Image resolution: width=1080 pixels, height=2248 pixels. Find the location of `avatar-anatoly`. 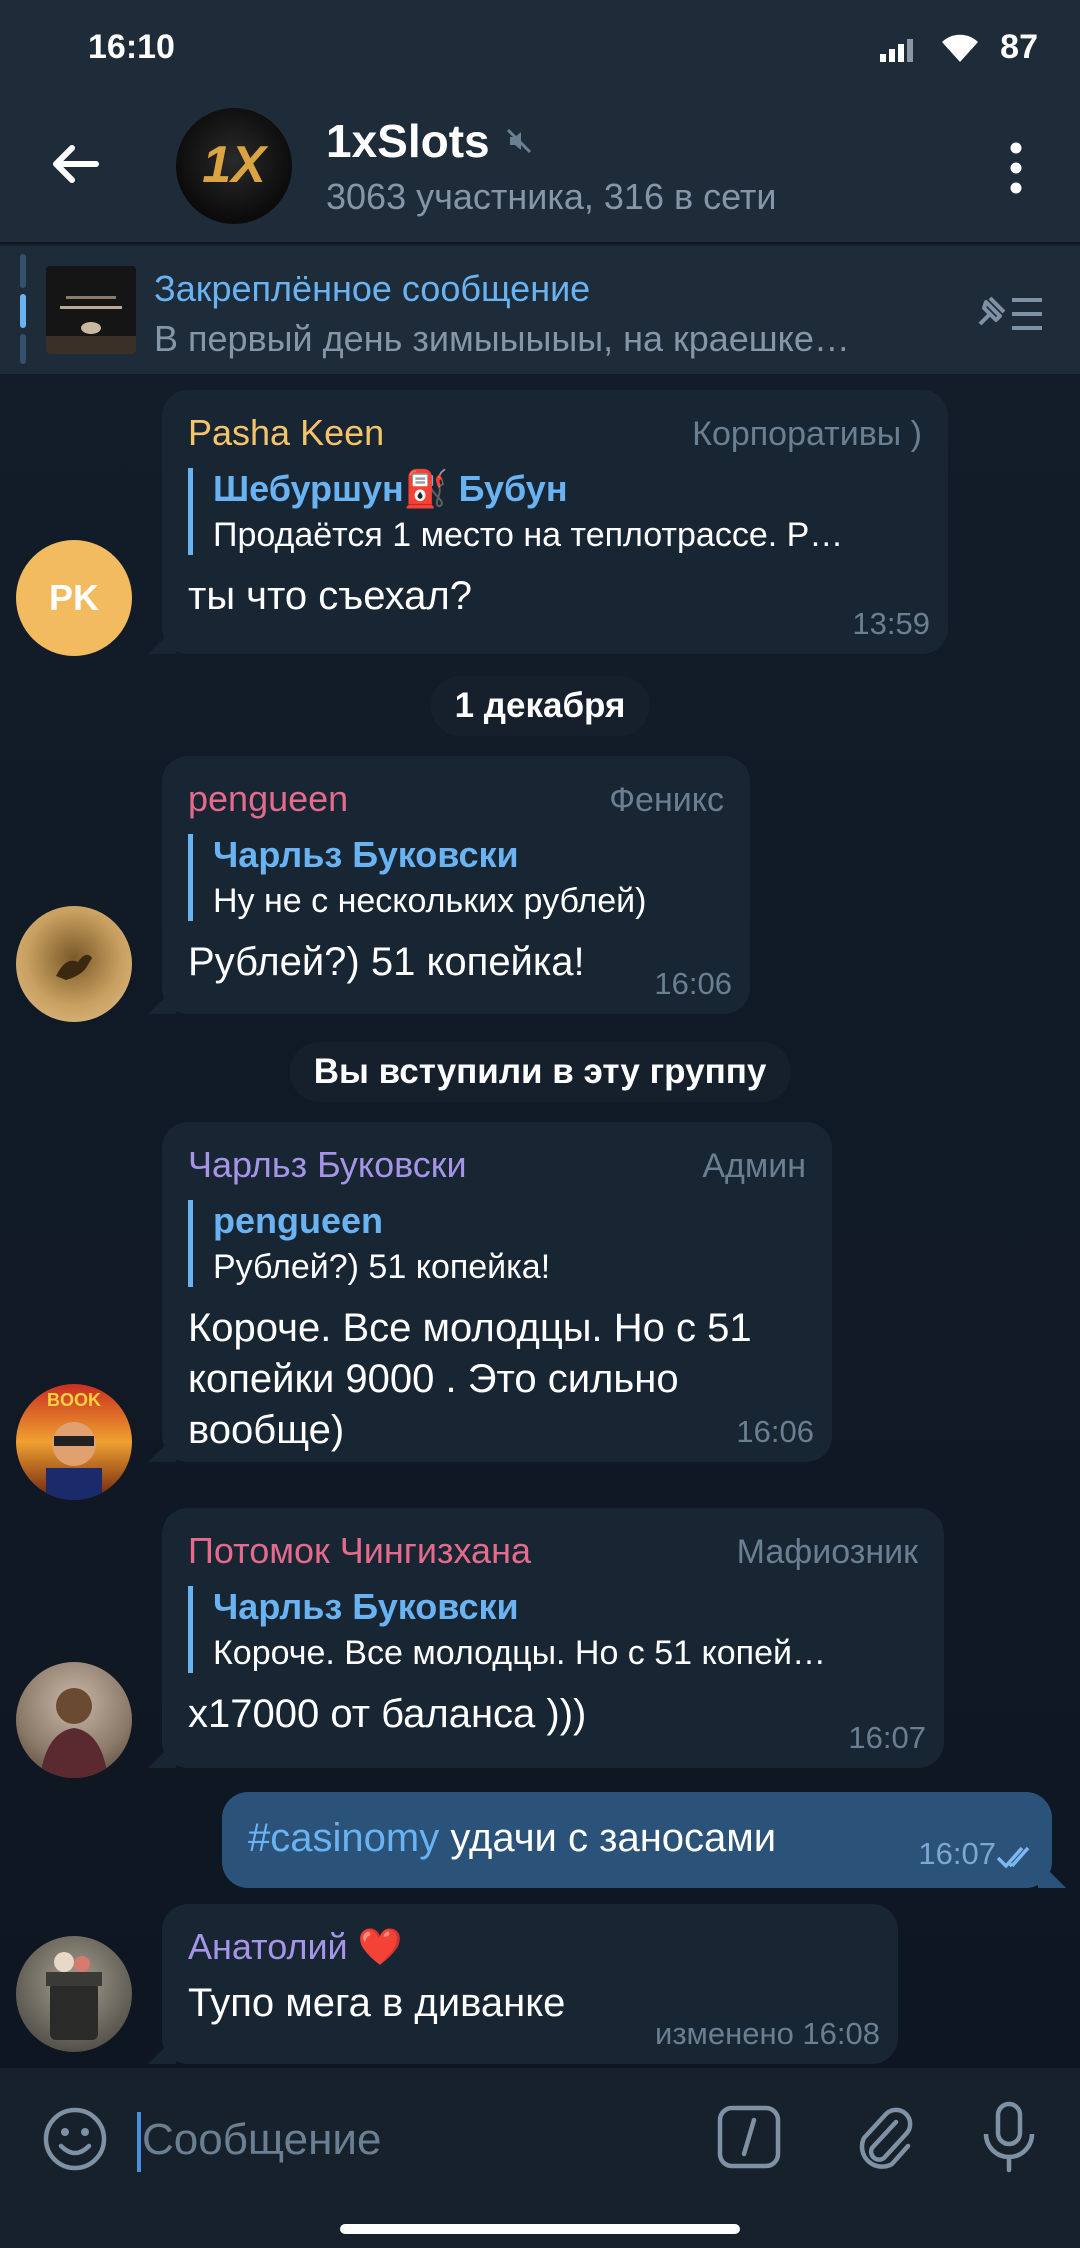

avatar-anatoly is located at coordinates (74, 1994).